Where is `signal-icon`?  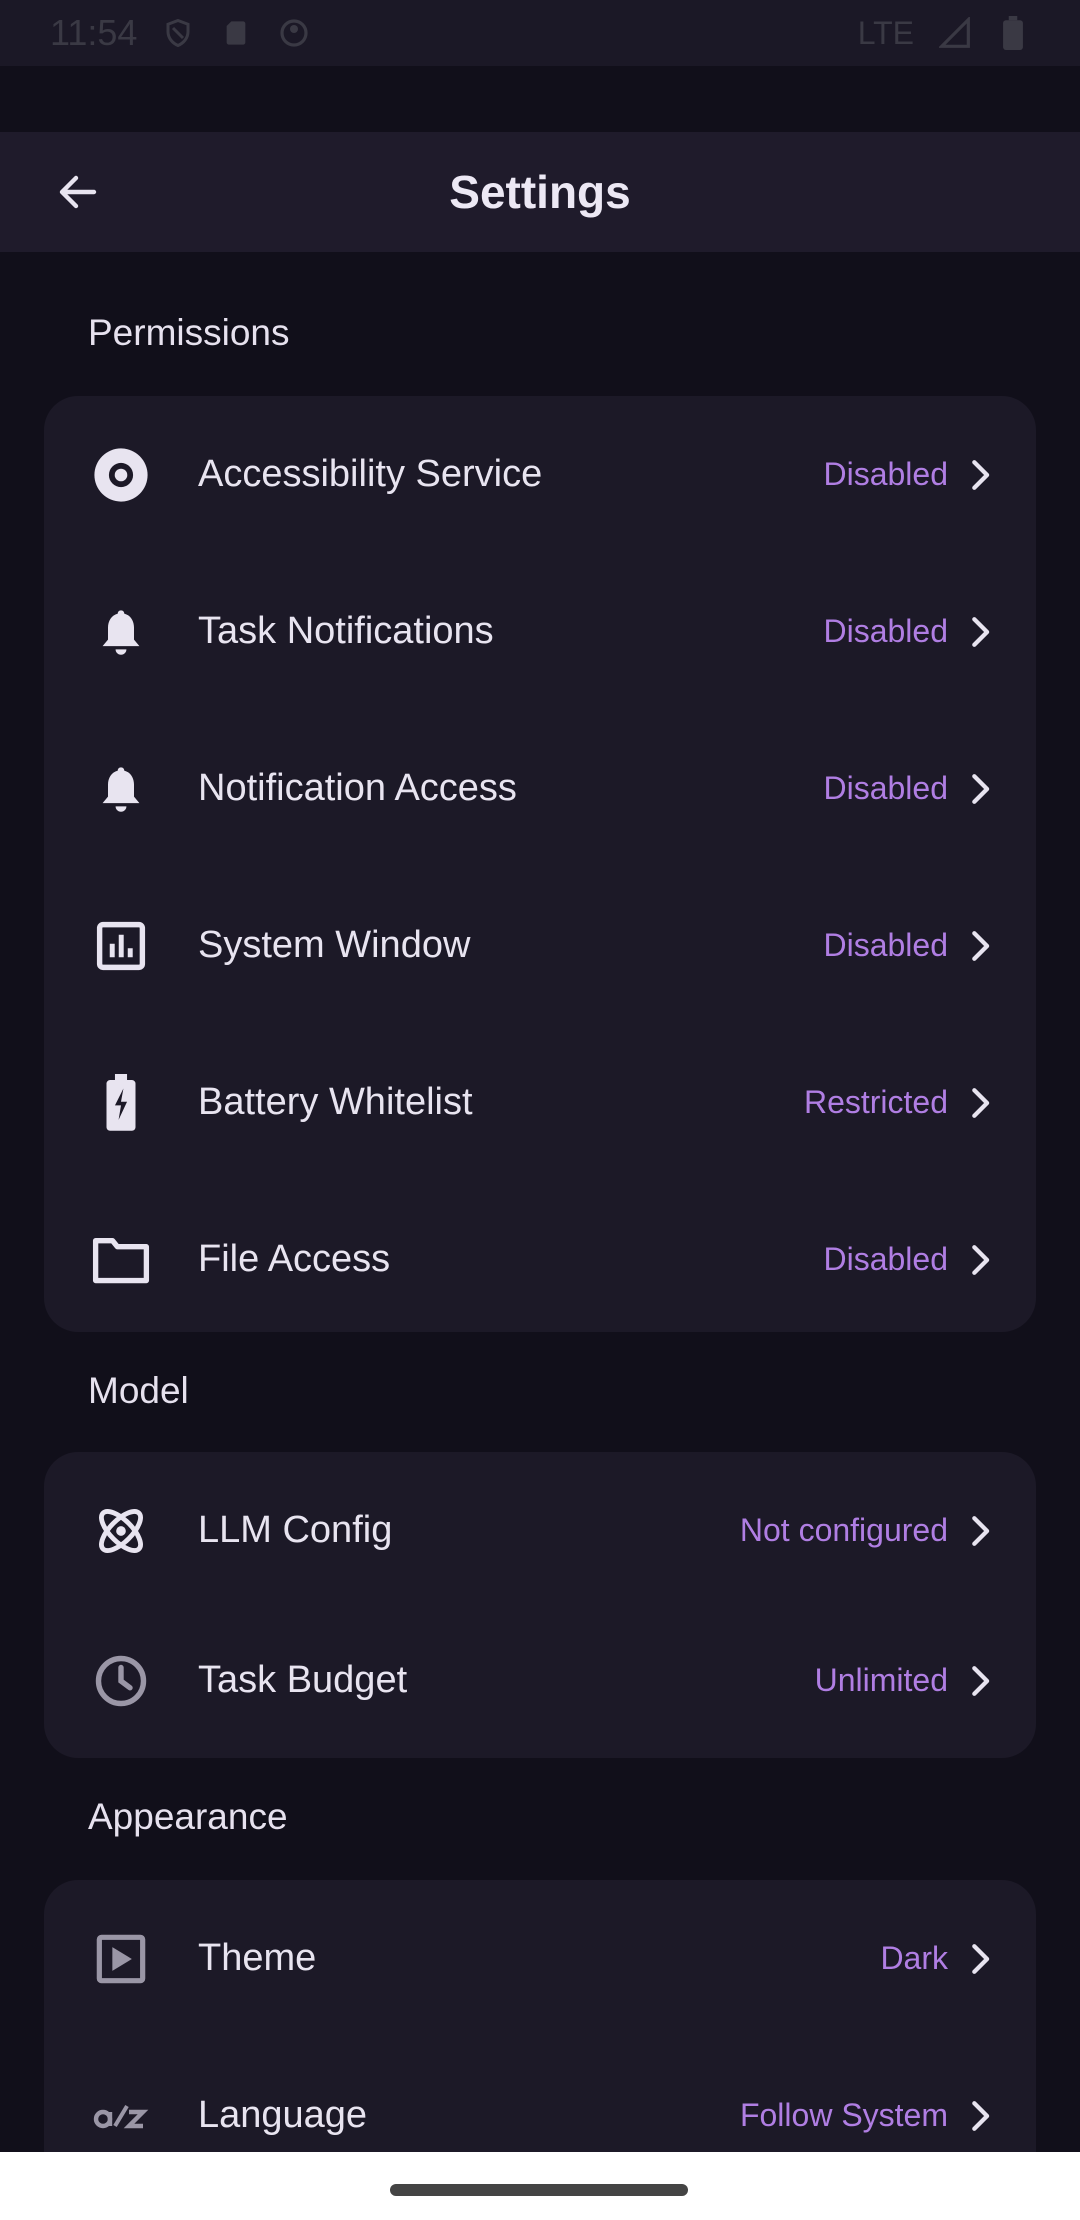
signal-icon is located at coordinates (955, 33).